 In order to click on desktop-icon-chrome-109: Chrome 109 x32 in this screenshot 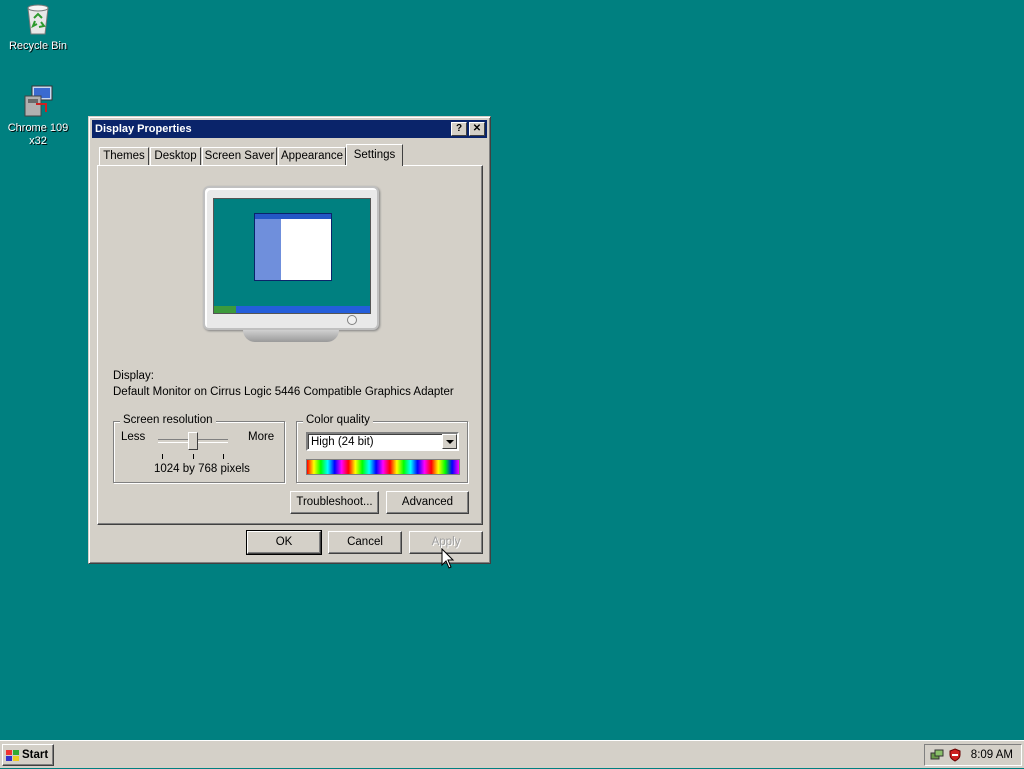, I will do `click(38, 116)`.